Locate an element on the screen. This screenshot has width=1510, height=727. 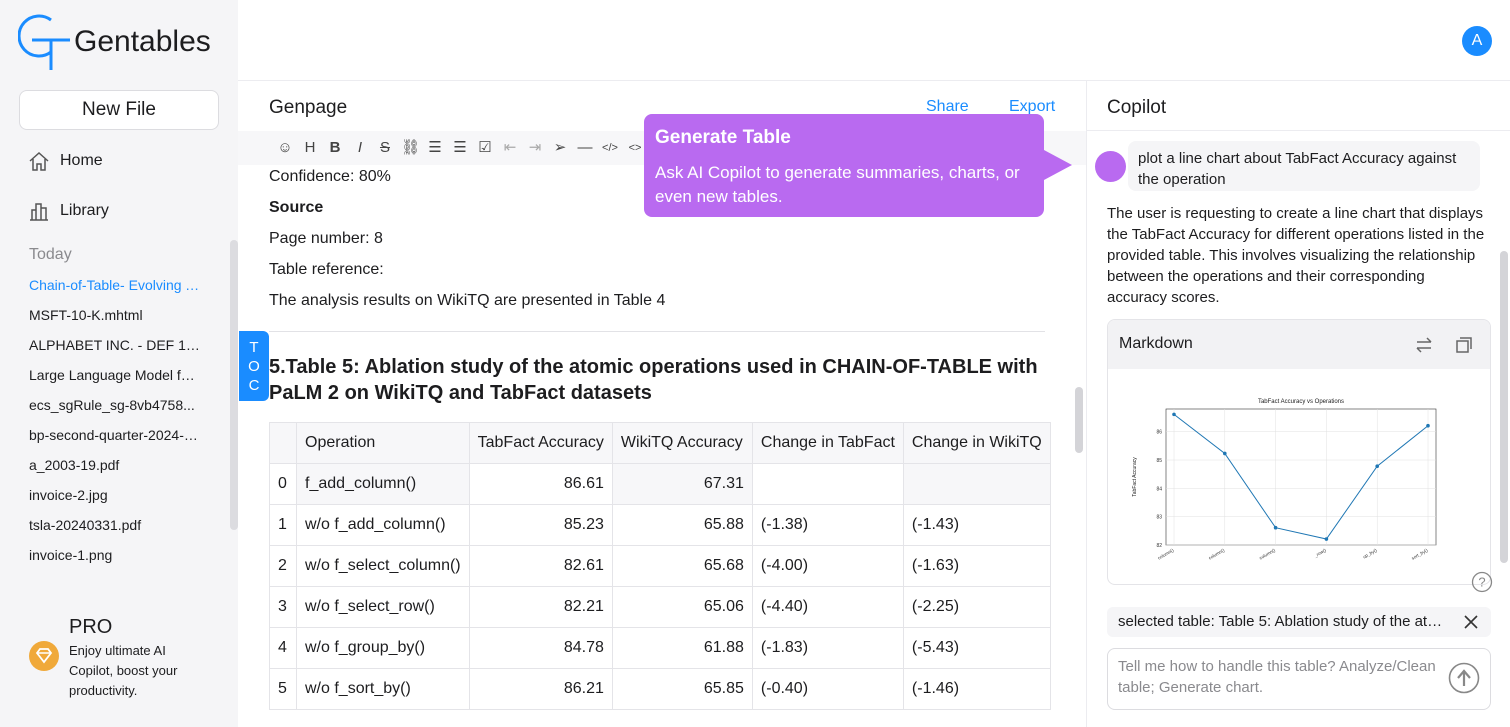
strikethrough-icon: S is located at coordinates (385, 148).